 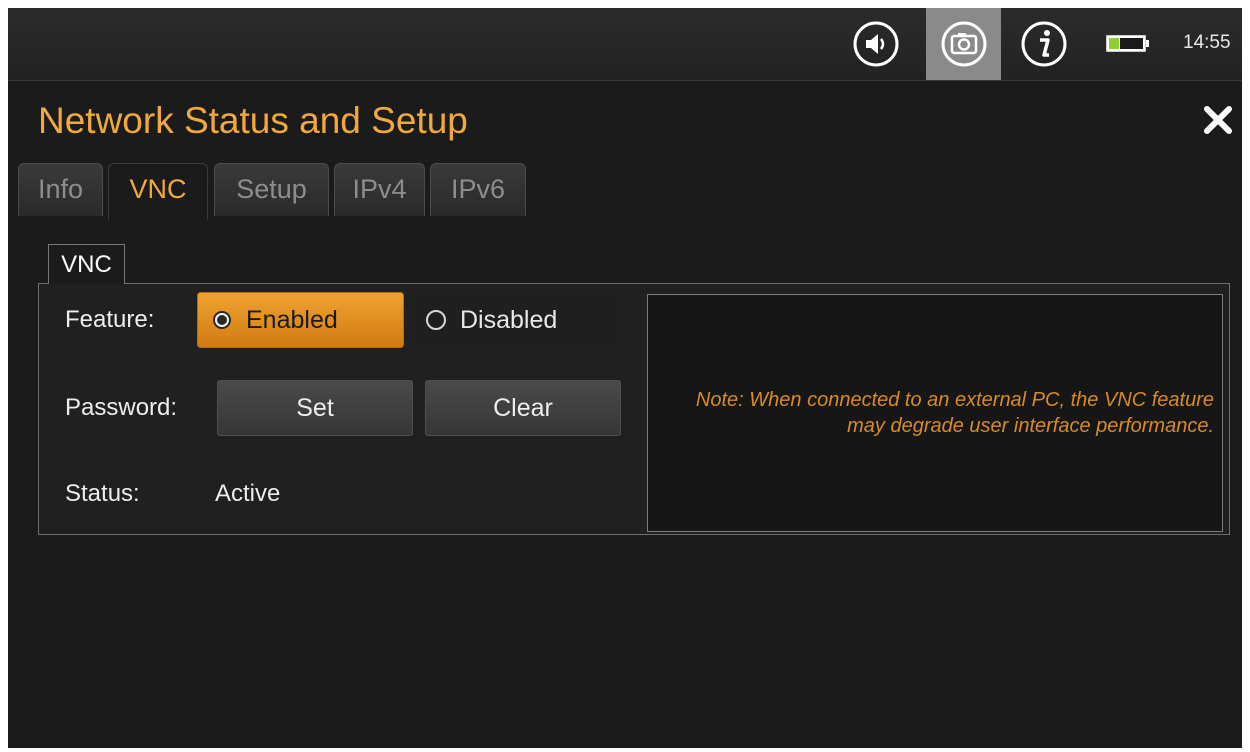 I want to click on tab-setup: Setup, so click(x=271, y=189).